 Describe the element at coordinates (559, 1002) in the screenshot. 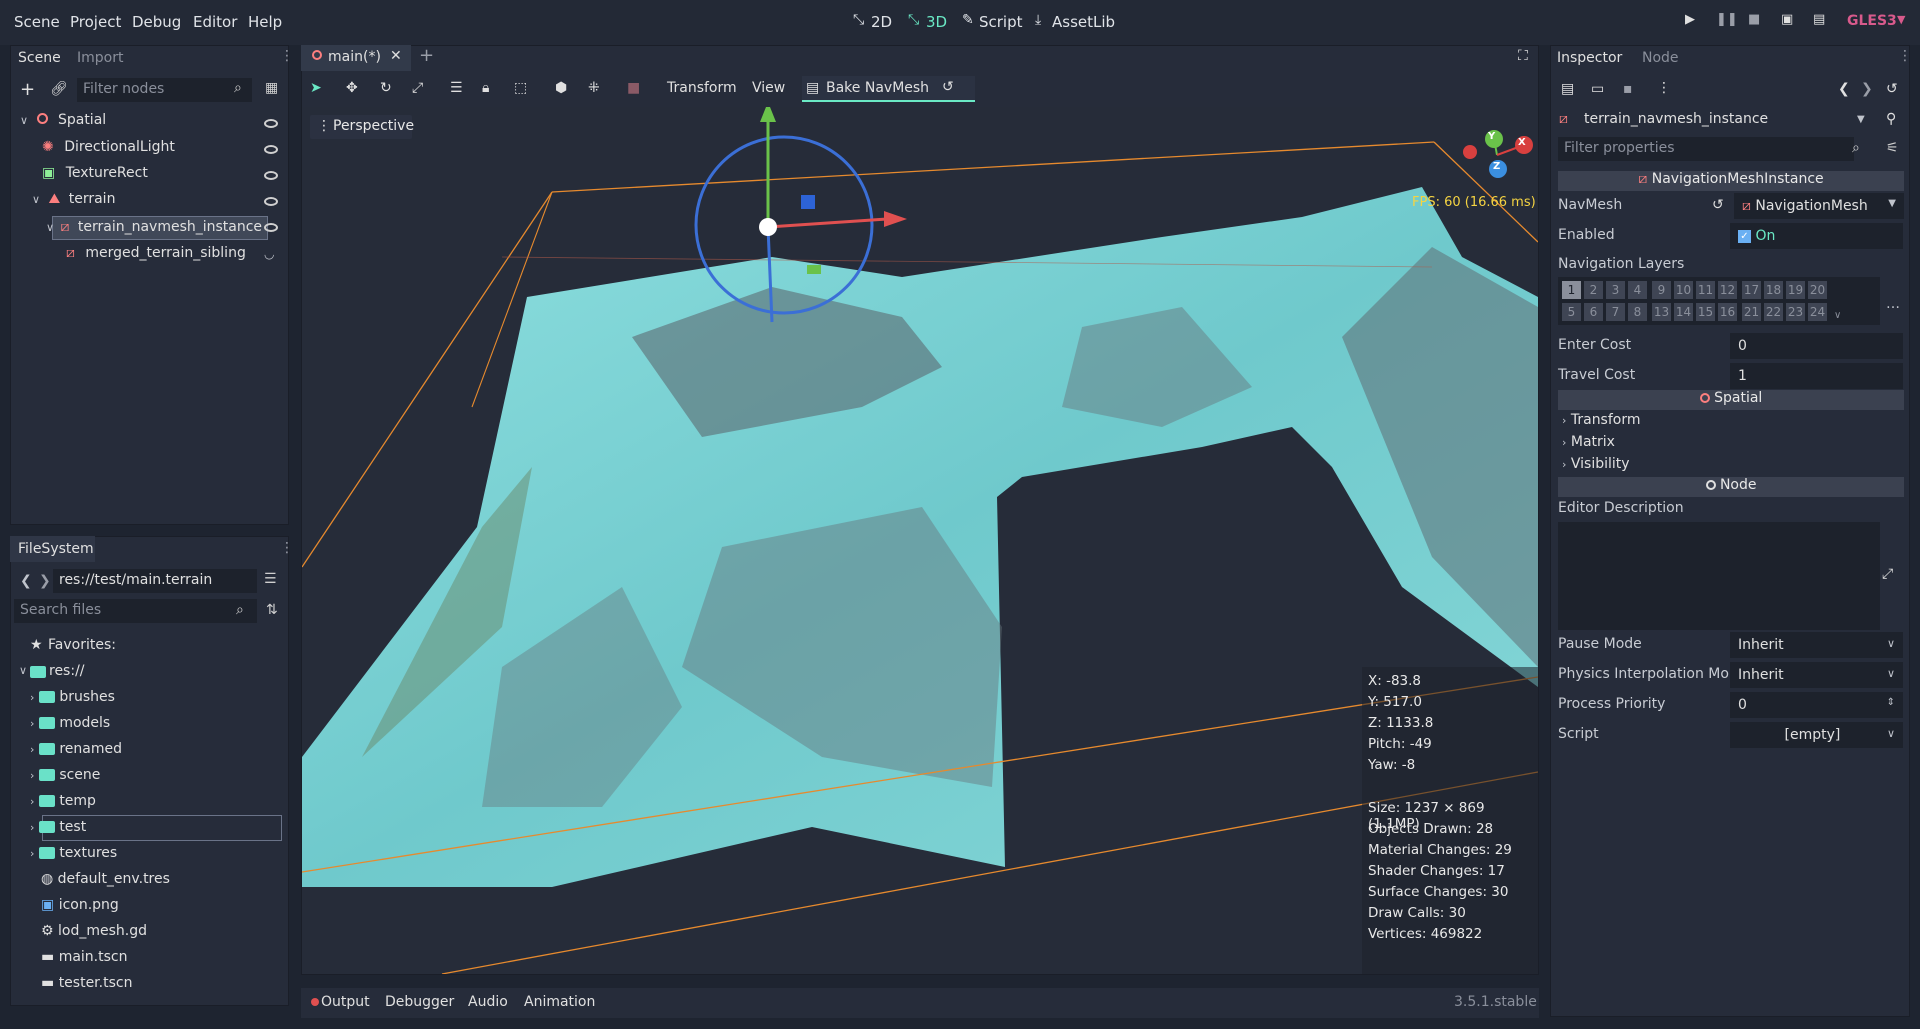

I see `animation-tab: Animation` at that location.